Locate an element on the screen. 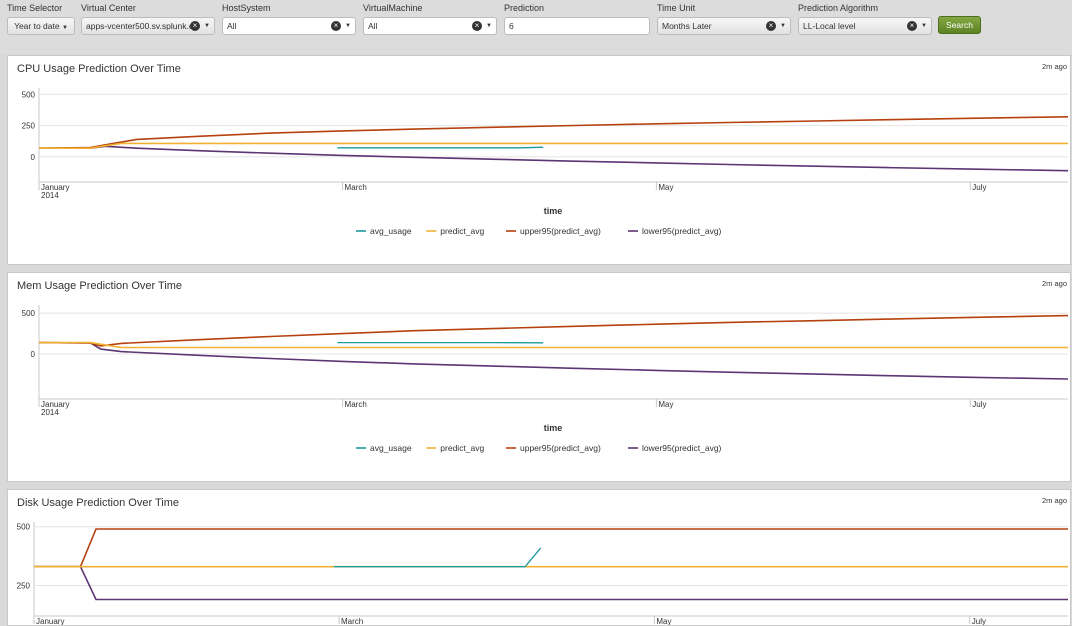 The height and width of the screenshot is (626, 1072). virtual-center-value: apps-vcenter500.sv.splunk.c is located at coordinates (140, 26).